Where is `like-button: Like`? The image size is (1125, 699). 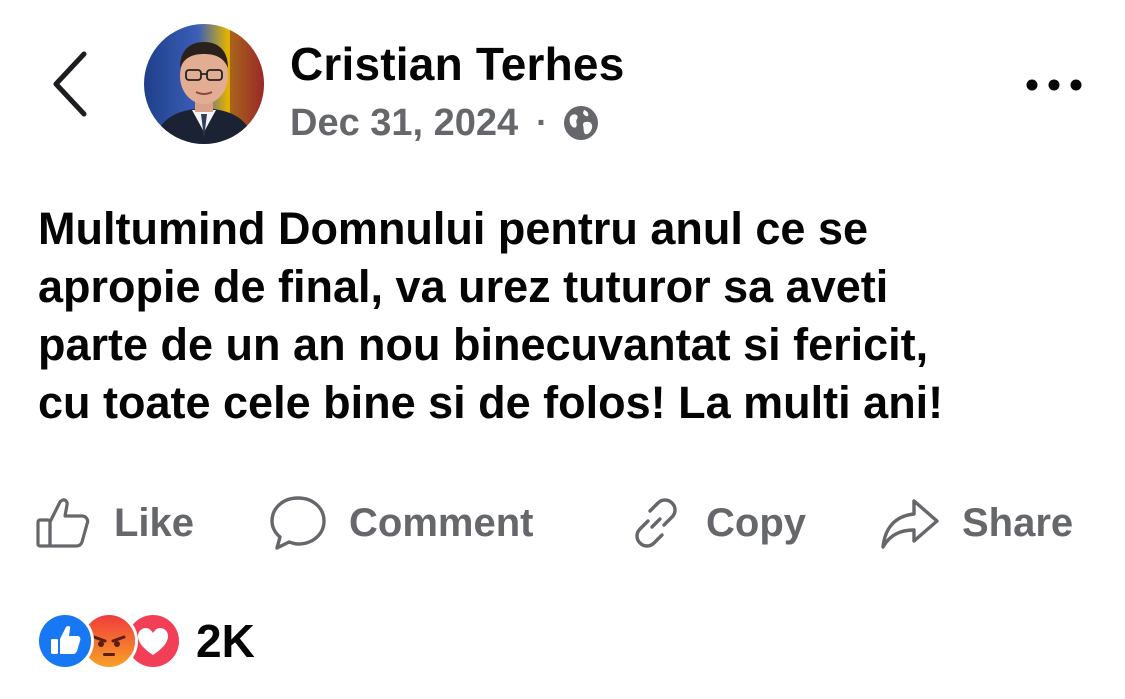 like-button: Like is located at coordinates (114, 523).